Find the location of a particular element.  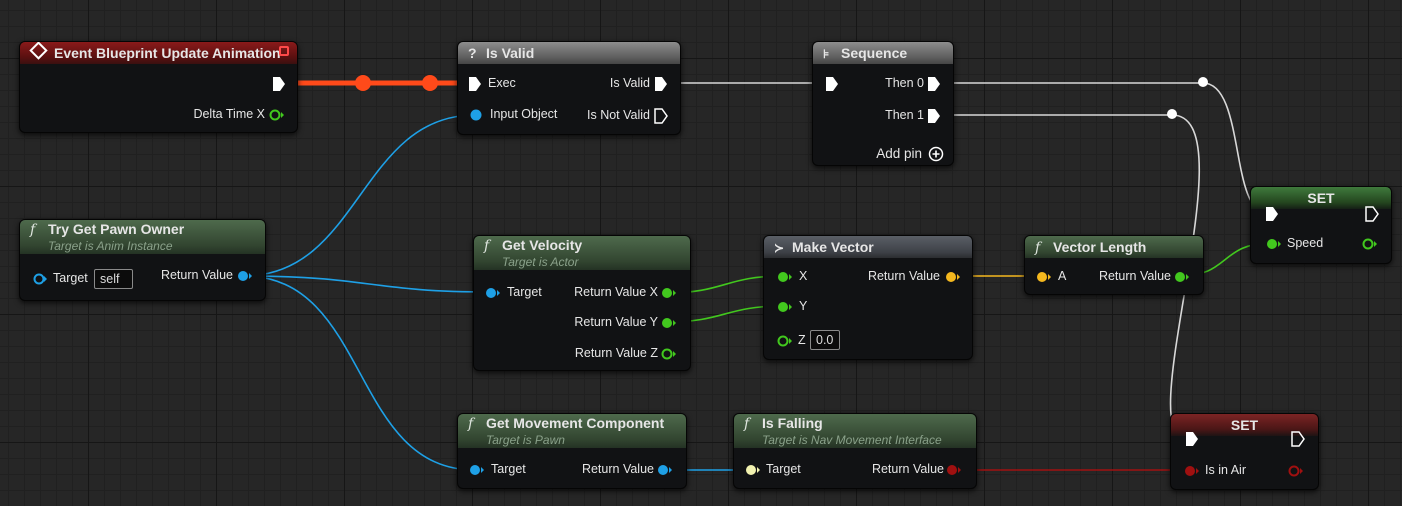

node-header: f Get Velocity Target is Actor is located at coordinates (582, 253).